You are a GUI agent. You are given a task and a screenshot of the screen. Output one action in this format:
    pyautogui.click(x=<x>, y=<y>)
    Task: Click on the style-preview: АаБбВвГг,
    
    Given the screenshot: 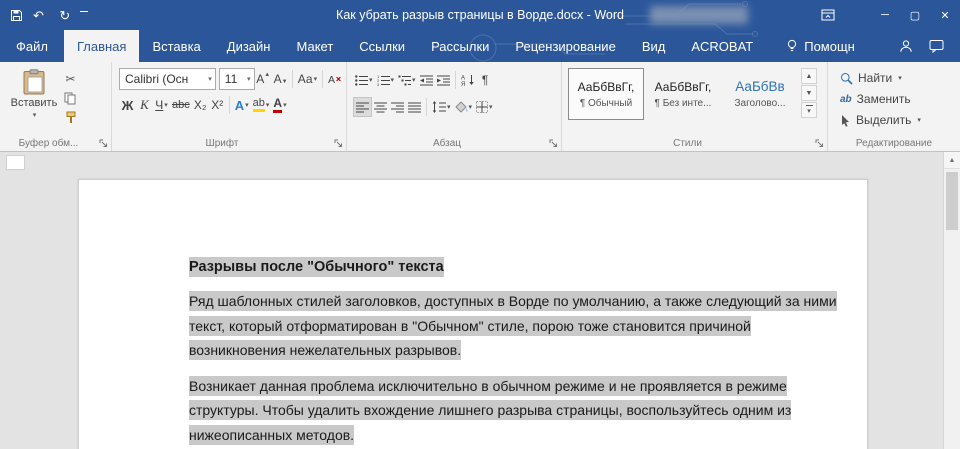 What is the action you would take?
    pyautogui.click(x=683, y=86)
    